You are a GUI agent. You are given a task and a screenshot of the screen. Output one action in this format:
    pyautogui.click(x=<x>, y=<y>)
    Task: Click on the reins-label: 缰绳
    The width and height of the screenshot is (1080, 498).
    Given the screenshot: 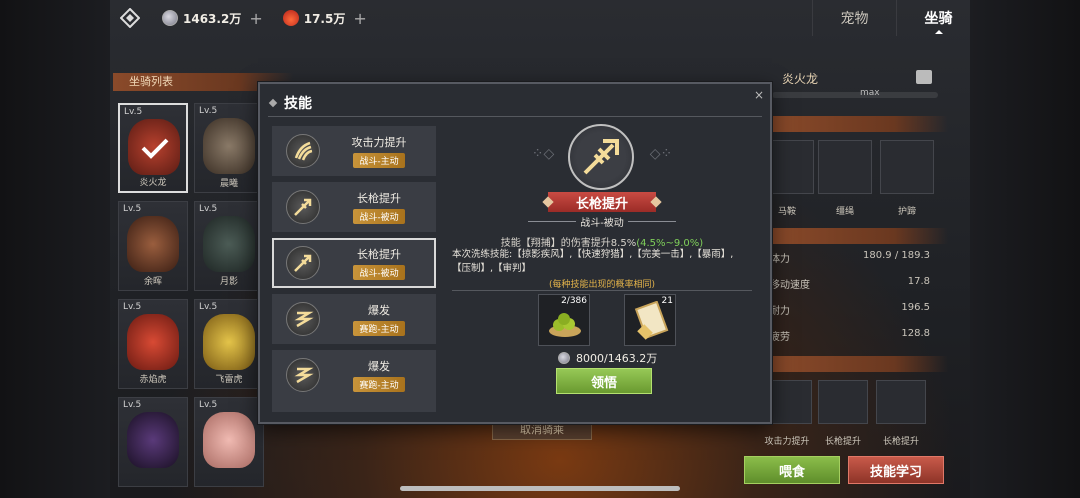 What is the action you would take?
    pyautogui.click(x=844, y=212)
    